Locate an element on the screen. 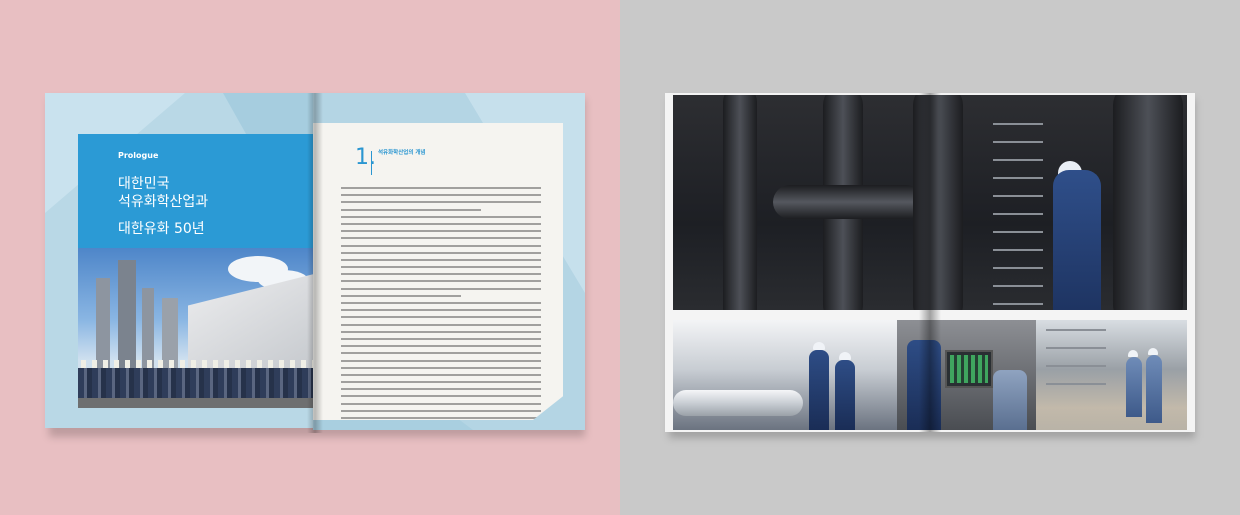  page-title: 대한민국 석유화학산업과 is located at coordinates (208, 193).